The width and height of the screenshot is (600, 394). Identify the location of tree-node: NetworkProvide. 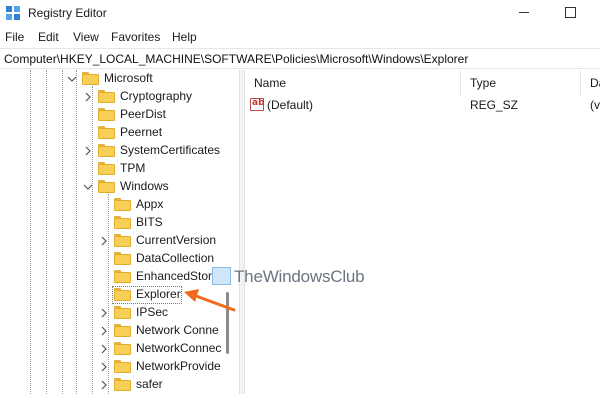
(119, 367).